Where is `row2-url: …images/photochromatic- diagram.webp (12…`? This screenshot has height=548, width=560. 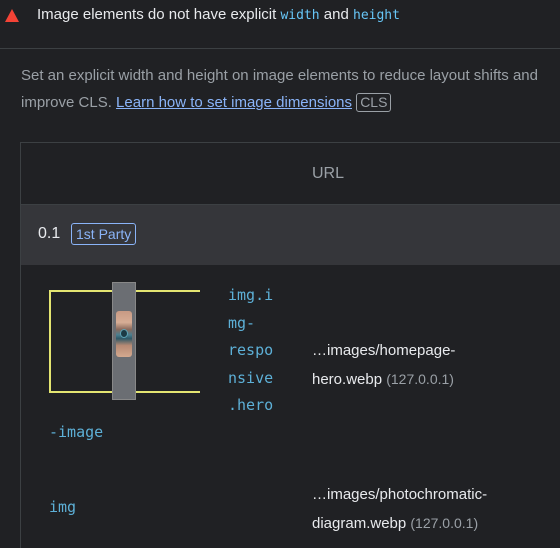 row2-url: …images/photochromatic- diagram.webp (12… is located at coordinates (399, 509).